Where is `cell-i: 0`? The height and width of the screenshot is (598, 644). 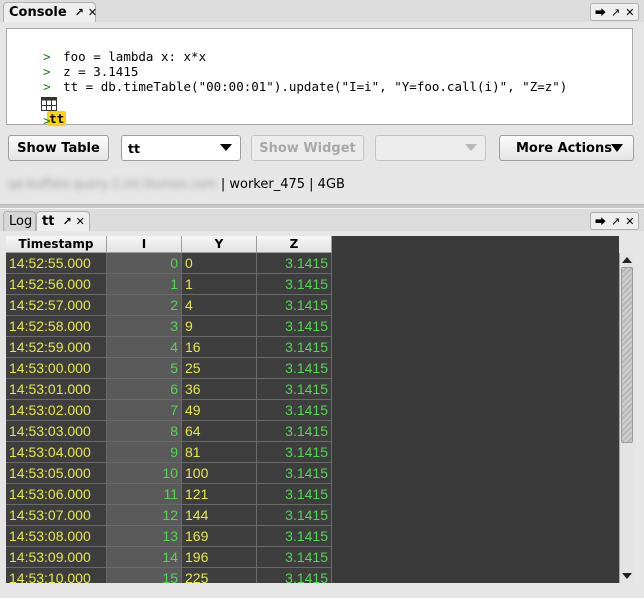 cell-i: 0 is located at coordinates (144, 263).